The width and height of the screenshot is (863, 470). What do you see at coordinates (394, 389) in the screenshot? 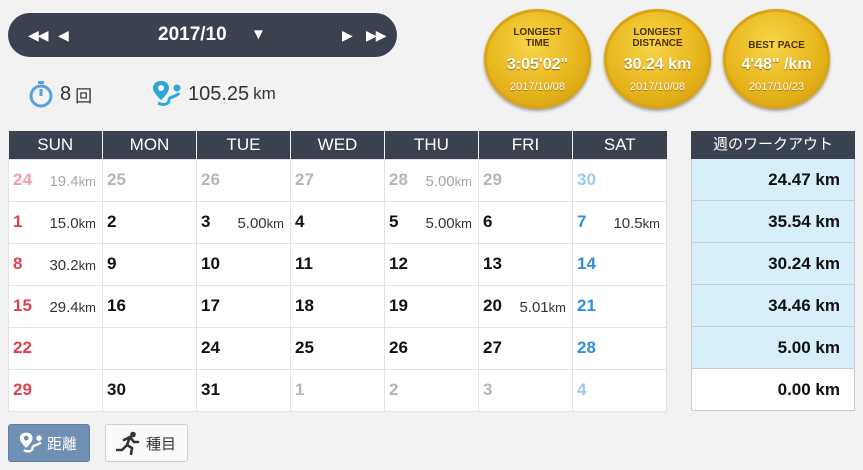
I see `day-number: 2` at bounding box center [394, 389].